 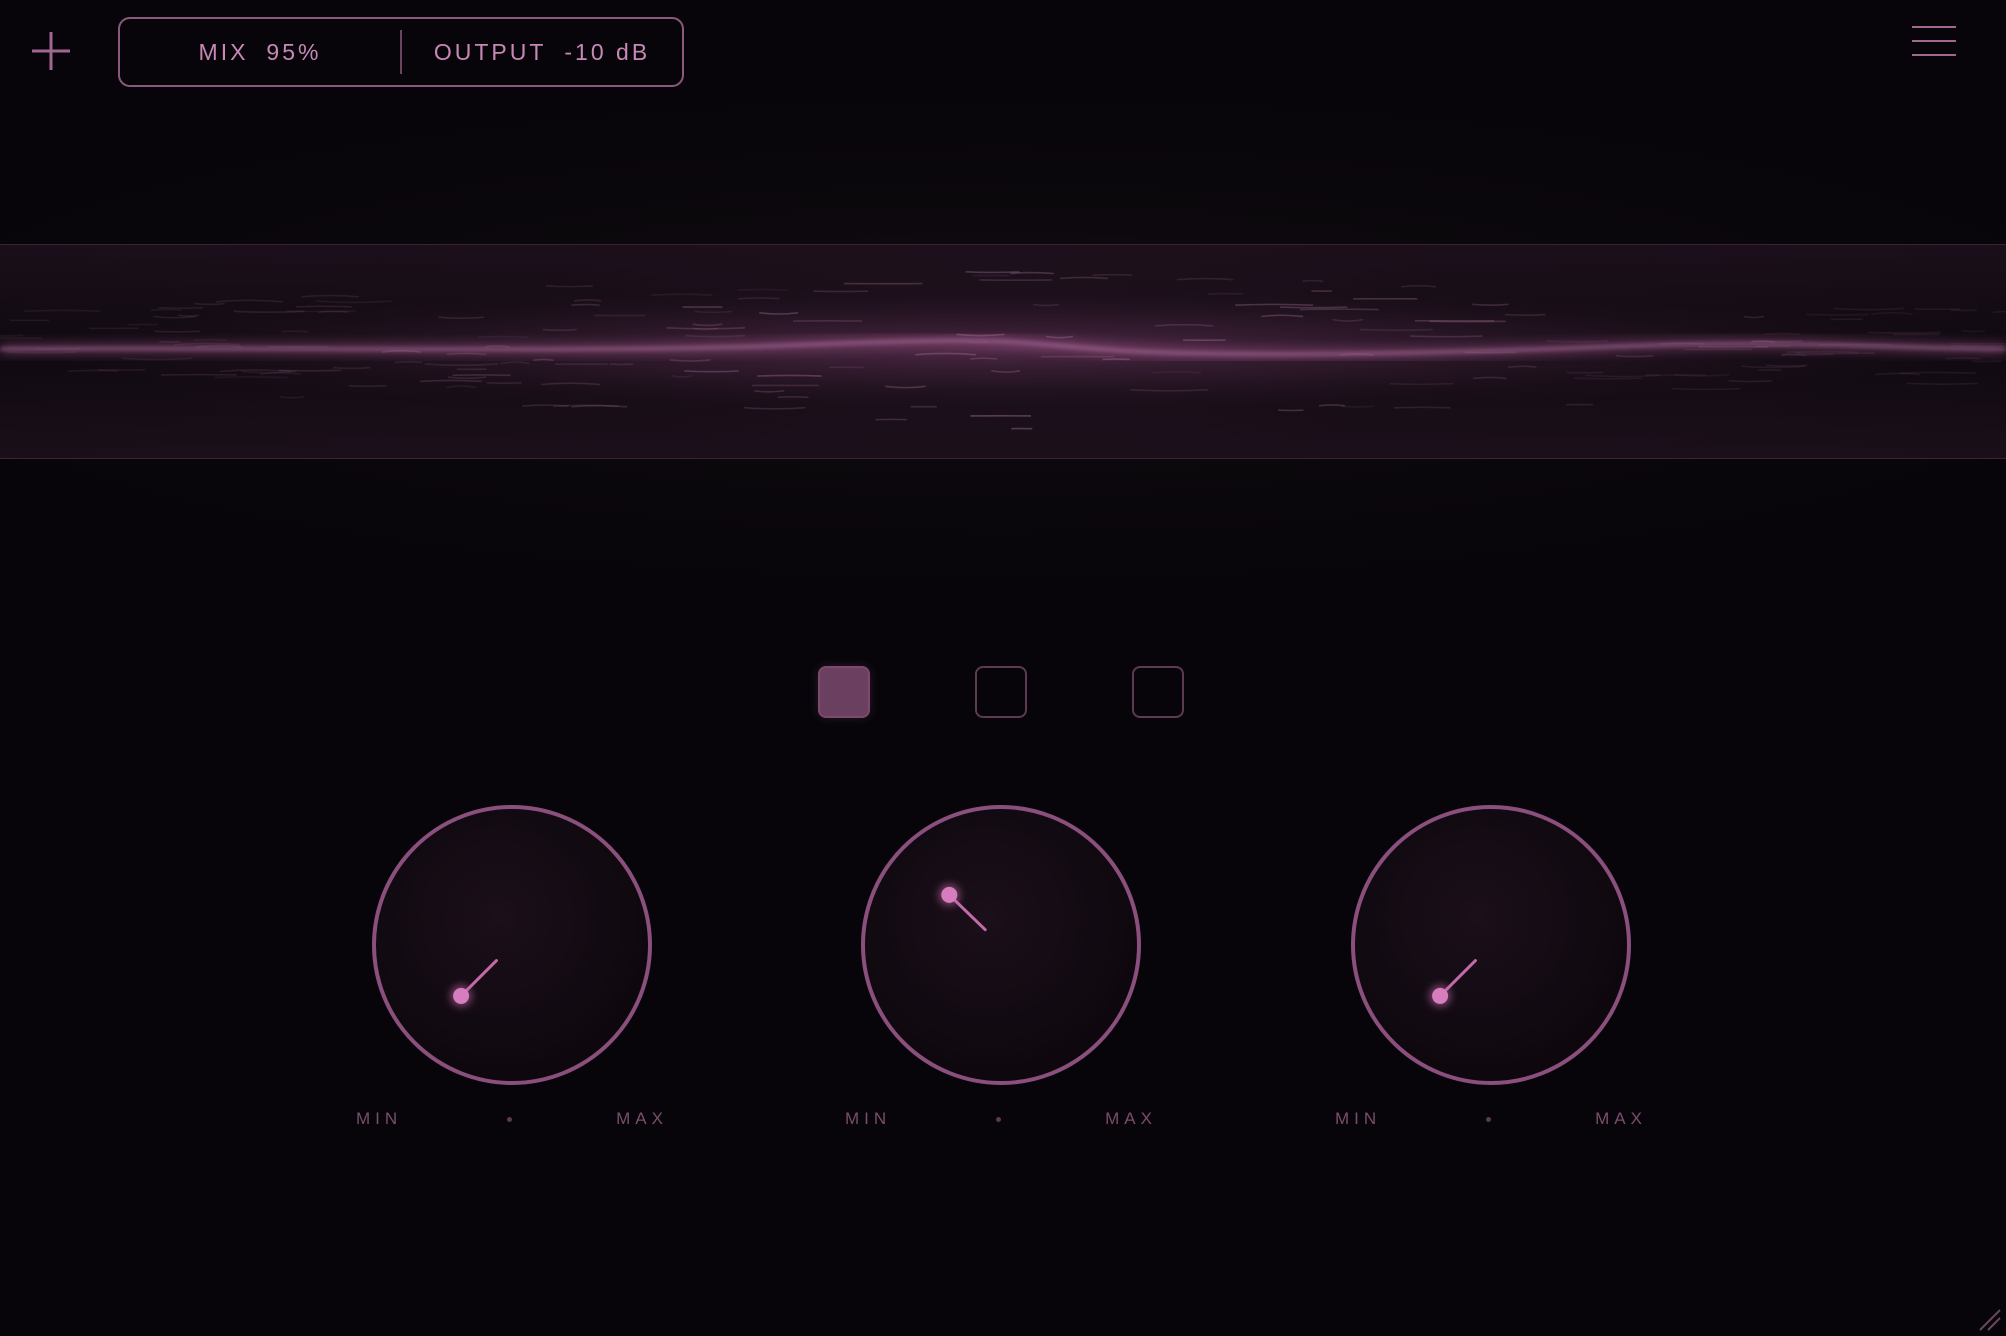 I want to click on knob-1-group: MIN MAX, so click(x=509, y=965).